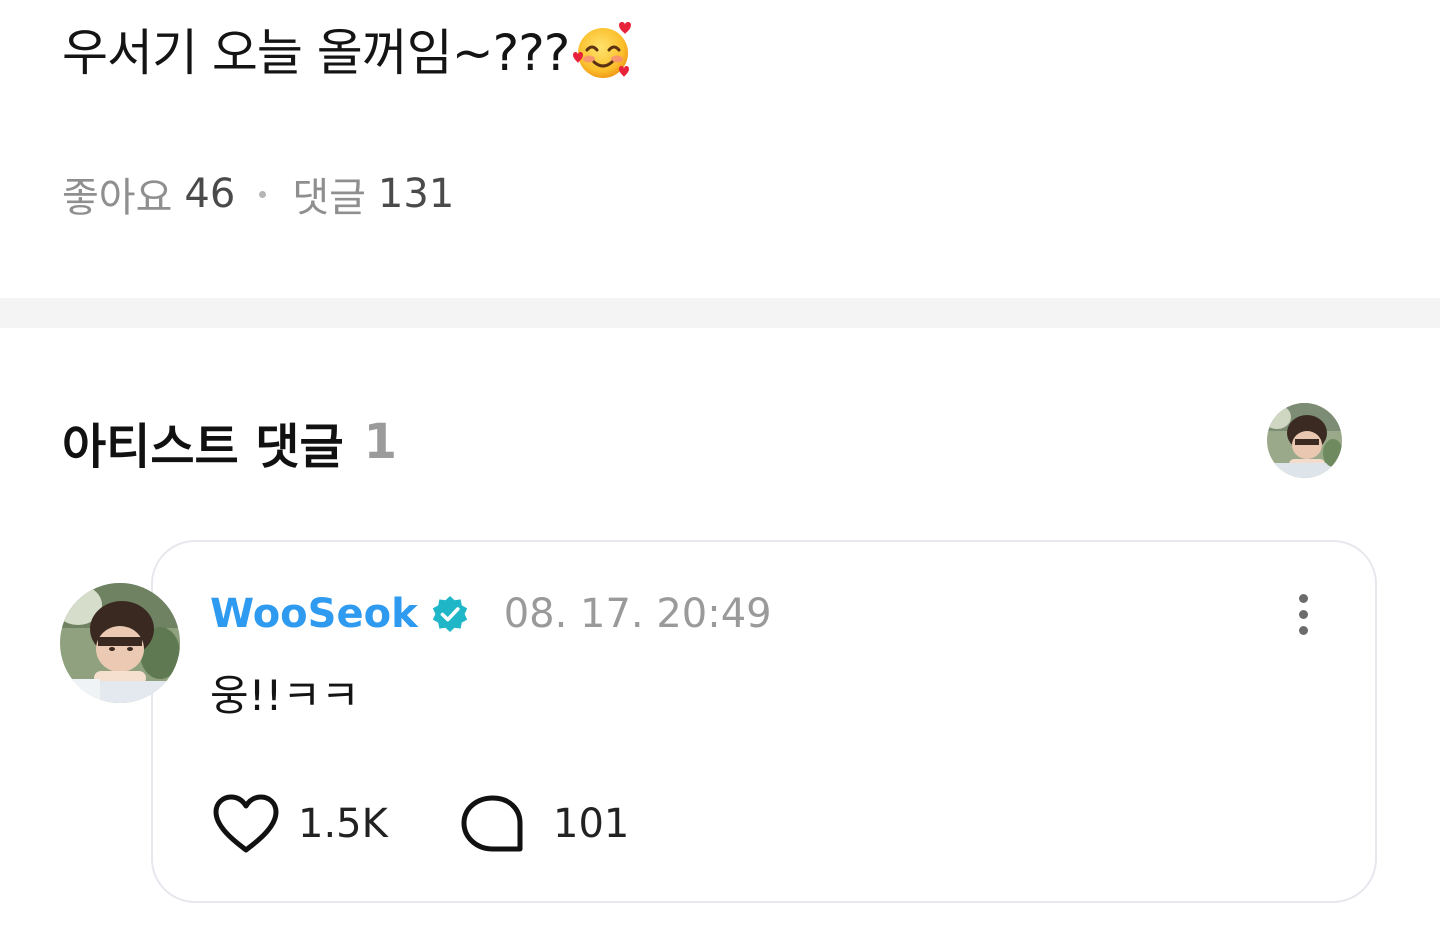 This screenshot has width=1440, height=928. What do you see at coordinates (246, 823) in the screenshot?
I see `heart-icon` at bounding box center [246, 823].